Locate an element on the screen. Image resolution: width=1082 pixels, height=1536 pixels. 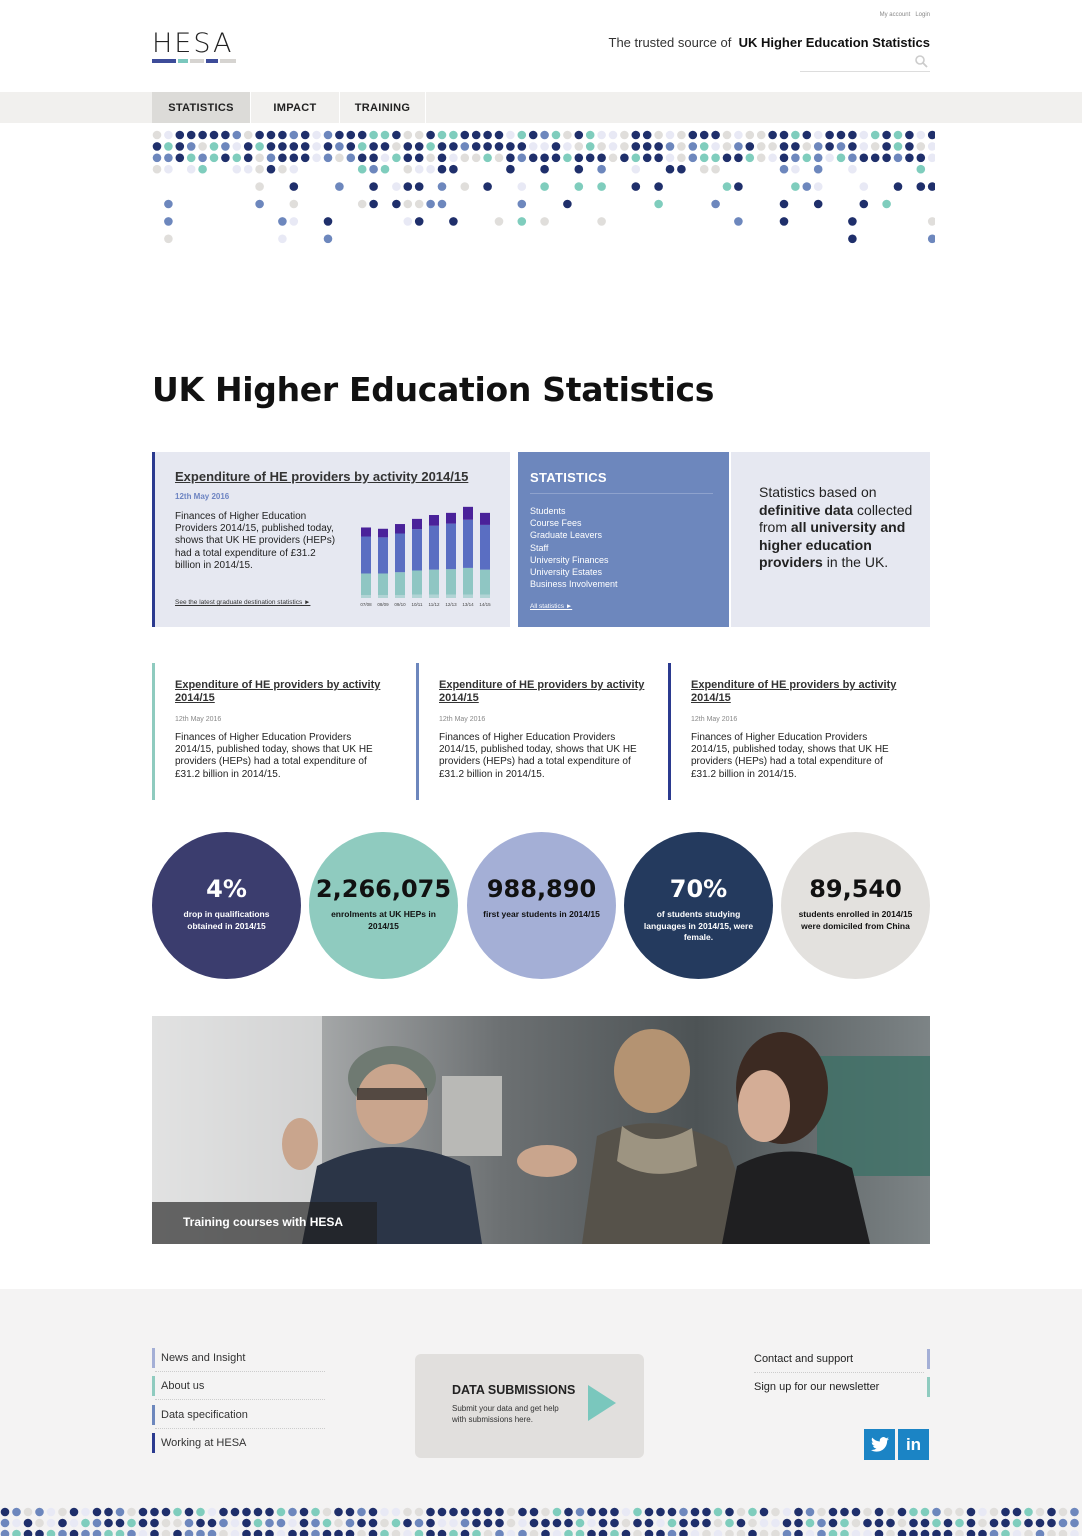
play-arrow-icon is located at coordinates (602, 1403).